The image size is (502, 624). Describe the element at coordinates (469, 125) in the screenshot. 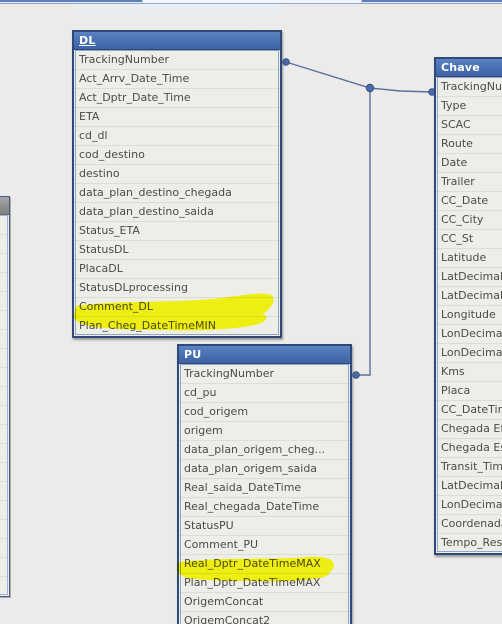

I see `field-row: SCAC` at that location.